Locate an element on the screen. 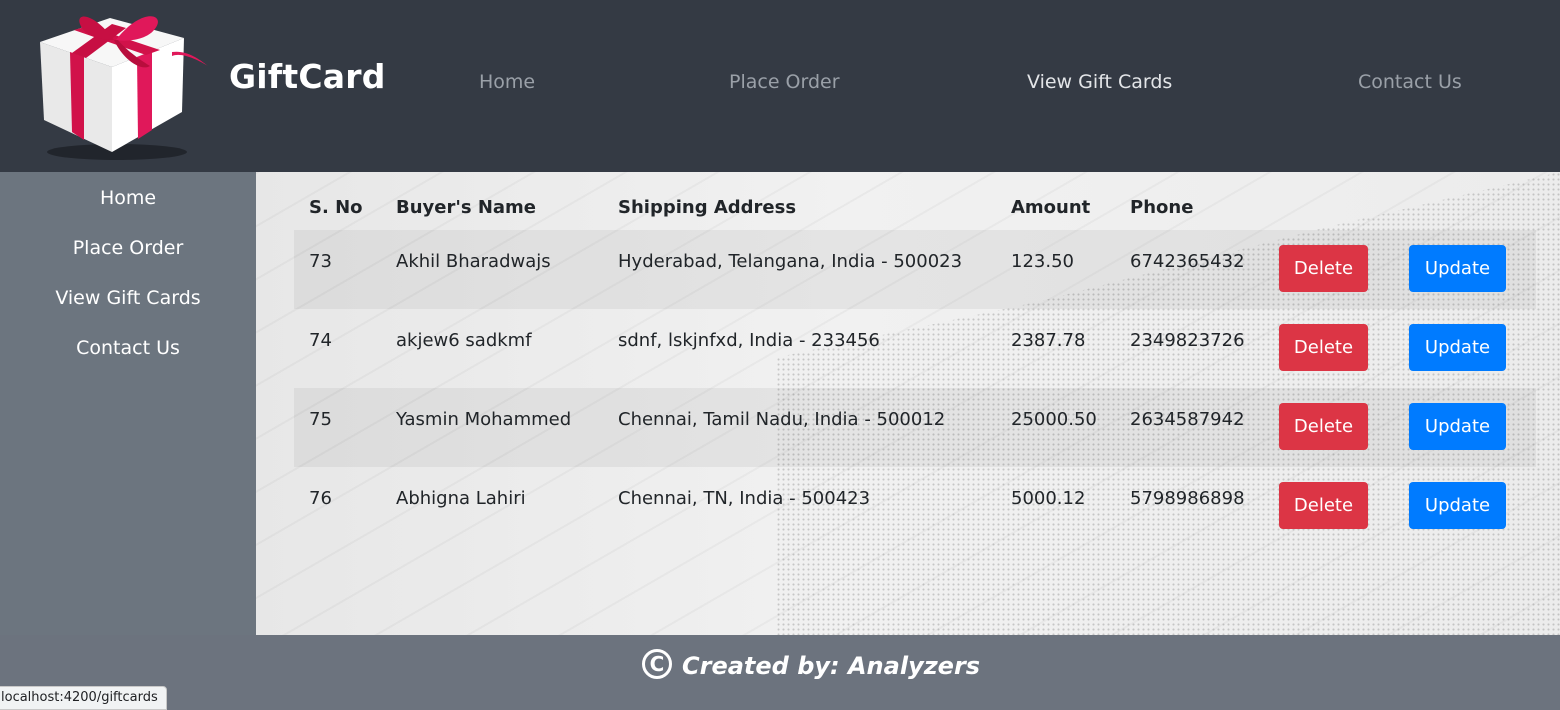 This screenshot has height=710, width=1560. topnav-home: Home is located at coordinates (507, 82).